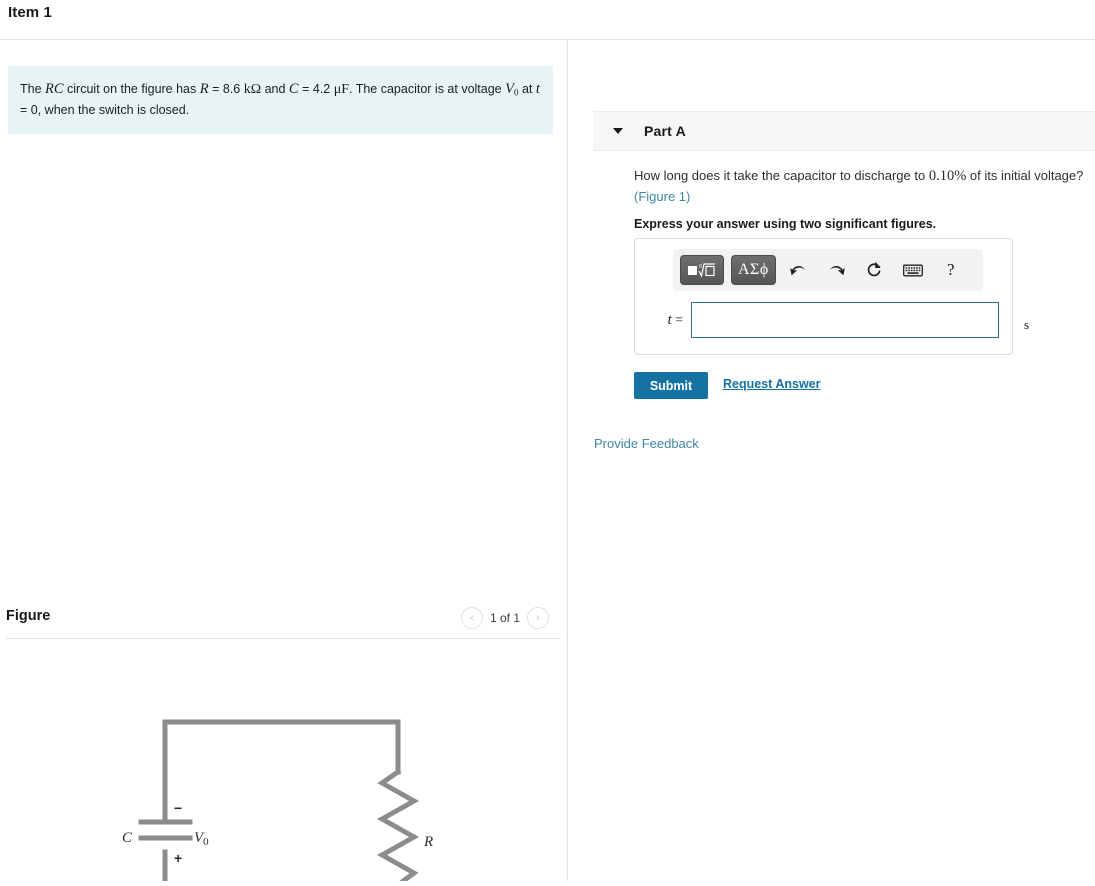  I want to click on problem-rc-symbol: RC, so click(54, 89).